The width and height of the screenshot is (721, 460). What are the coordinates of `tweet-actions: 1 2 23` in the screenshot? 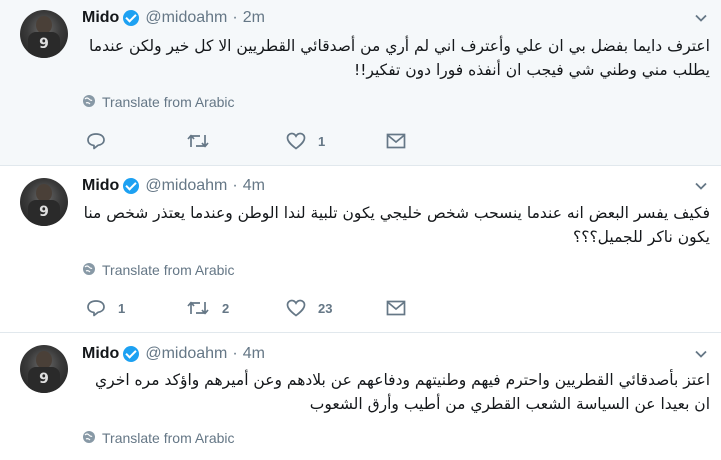 It's located at (282, 308).